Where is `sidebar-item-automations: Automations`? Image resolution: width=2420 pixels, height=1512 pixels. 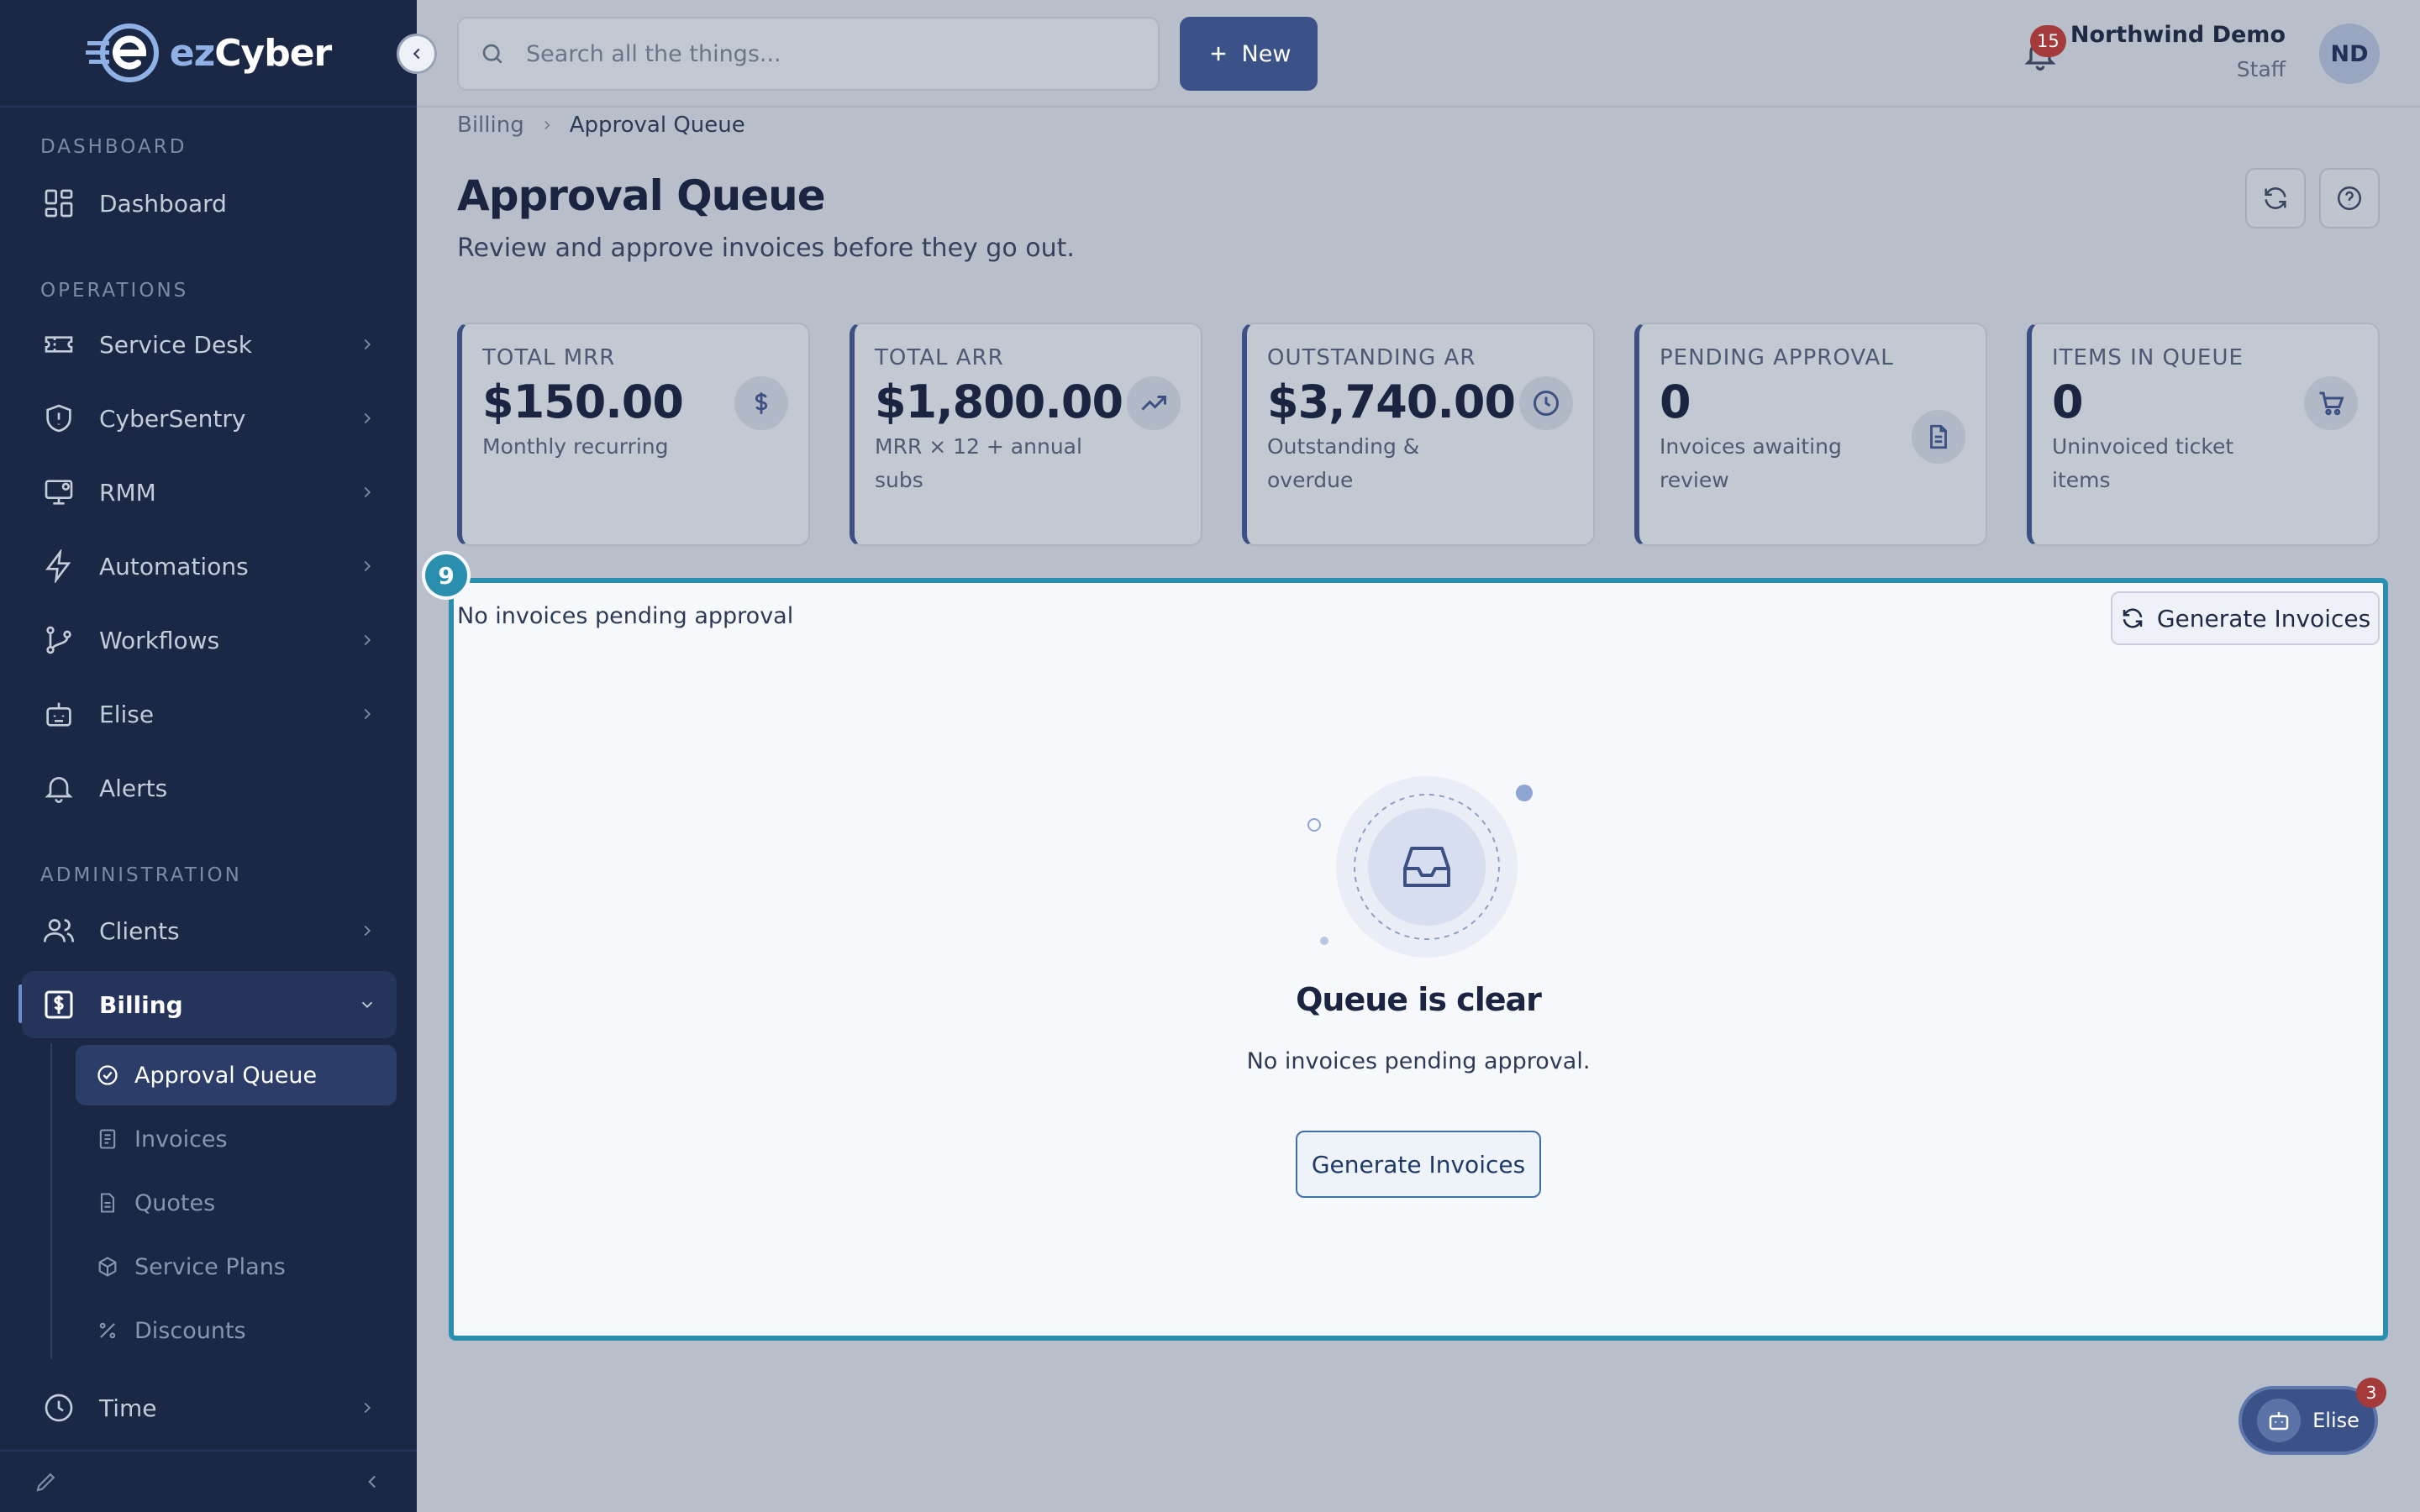 sidebar-item-automations: Automations is located at coordinates (210, 566).